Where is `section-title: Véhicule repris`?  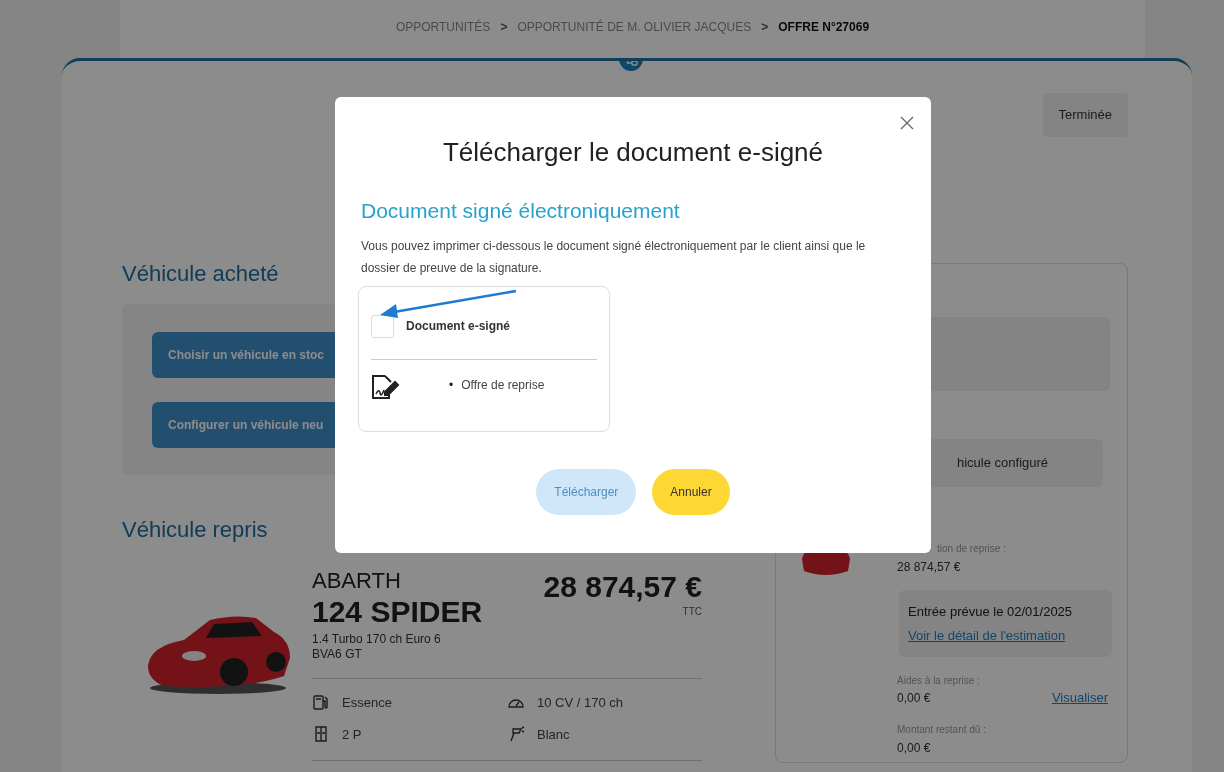
section-title: Véhicule repris is located at coordinates (195, 530).